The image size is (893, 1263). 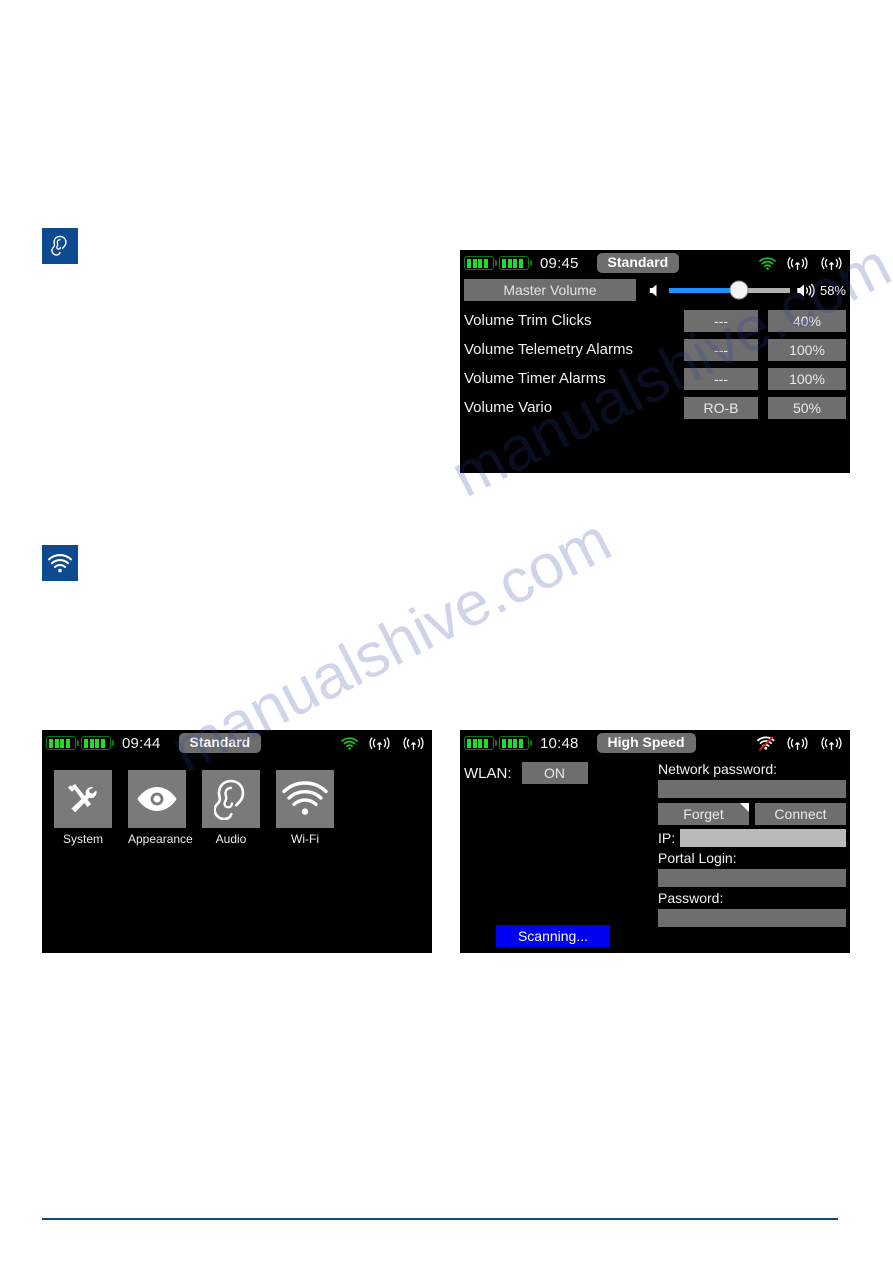 I want to click on status-bar: 10:48 High Speed, so click(x=655, y=743).